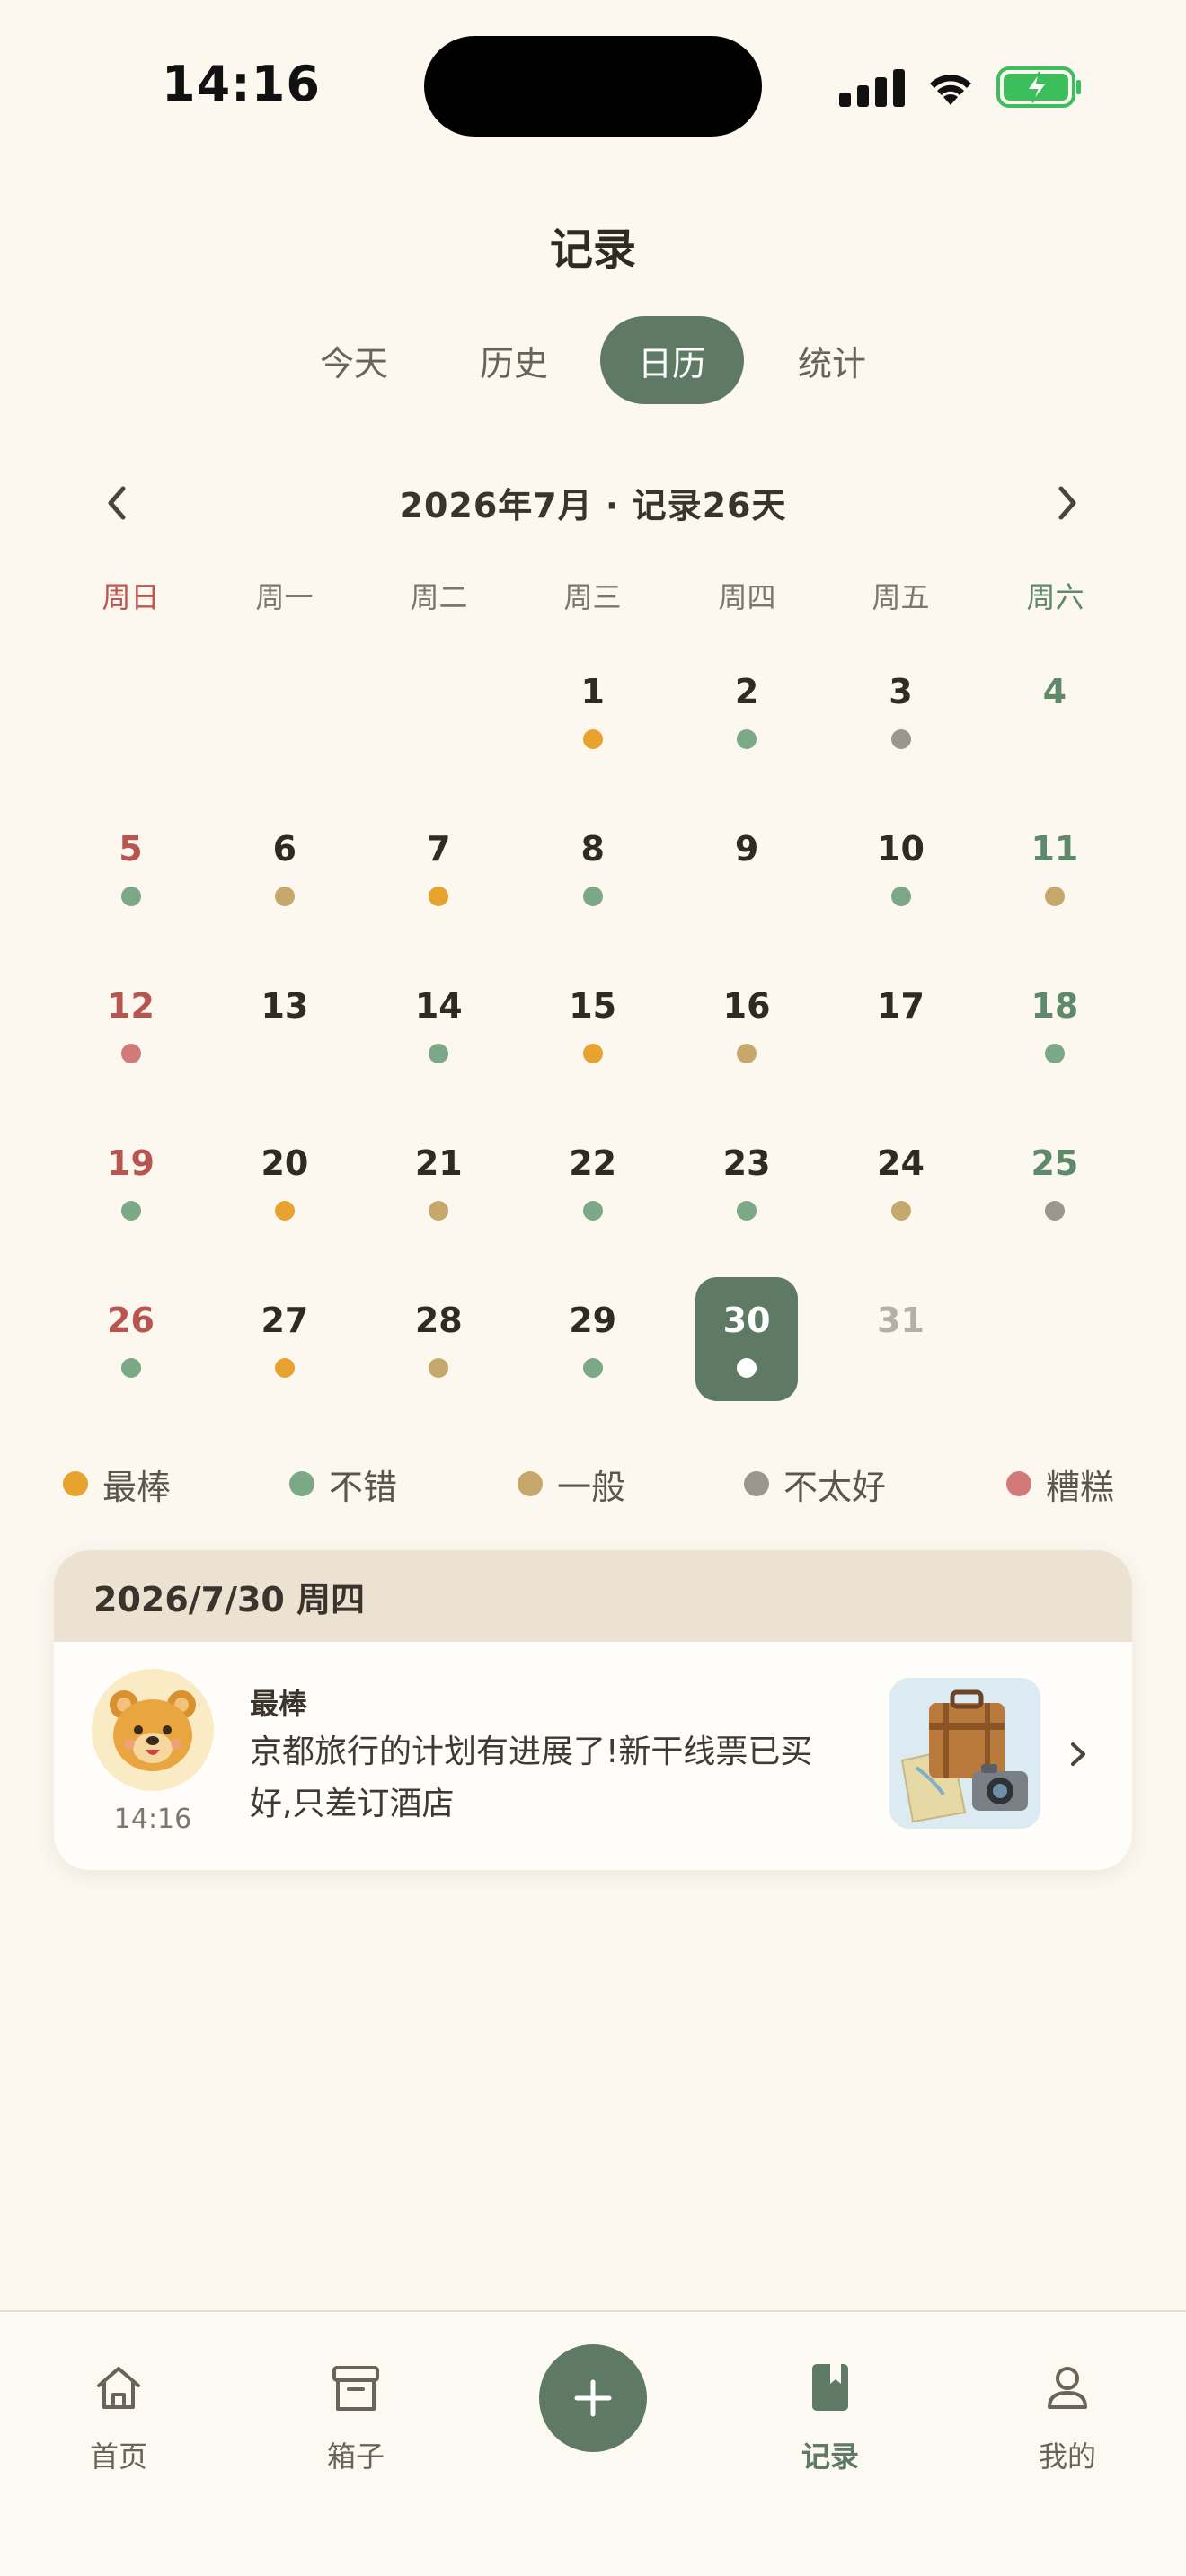 This screenshot has width=1186, height=2576. Describe the element at coordinates (901, 691) in the screenshot. I see `day-number: 3` at that location.